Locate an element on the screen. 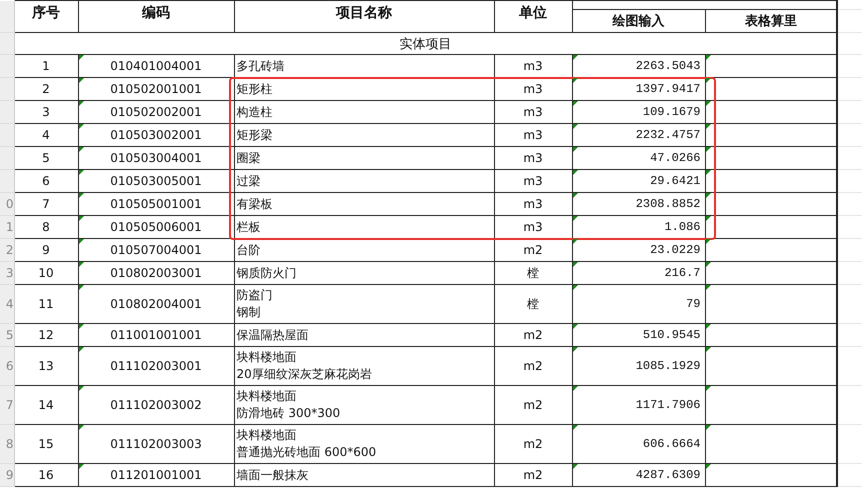  table-cell: 16 is located at coordinates (46, 475).